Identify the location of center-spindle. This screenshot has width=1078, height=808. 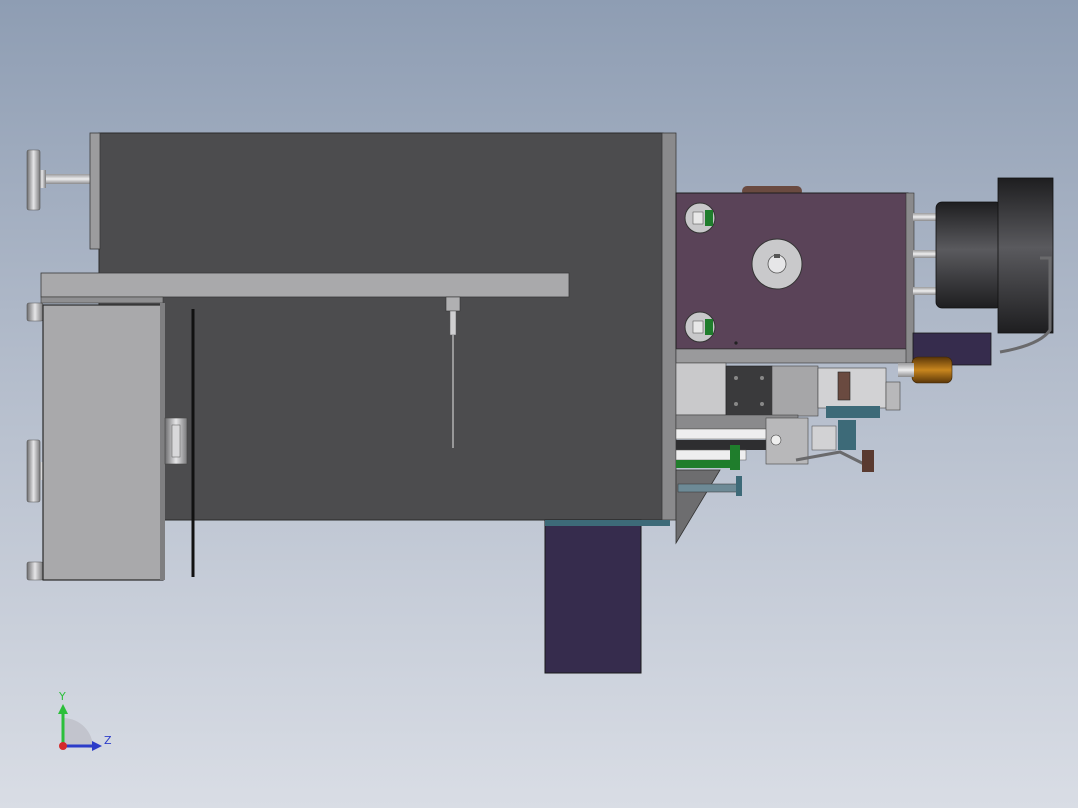
(777, 264).